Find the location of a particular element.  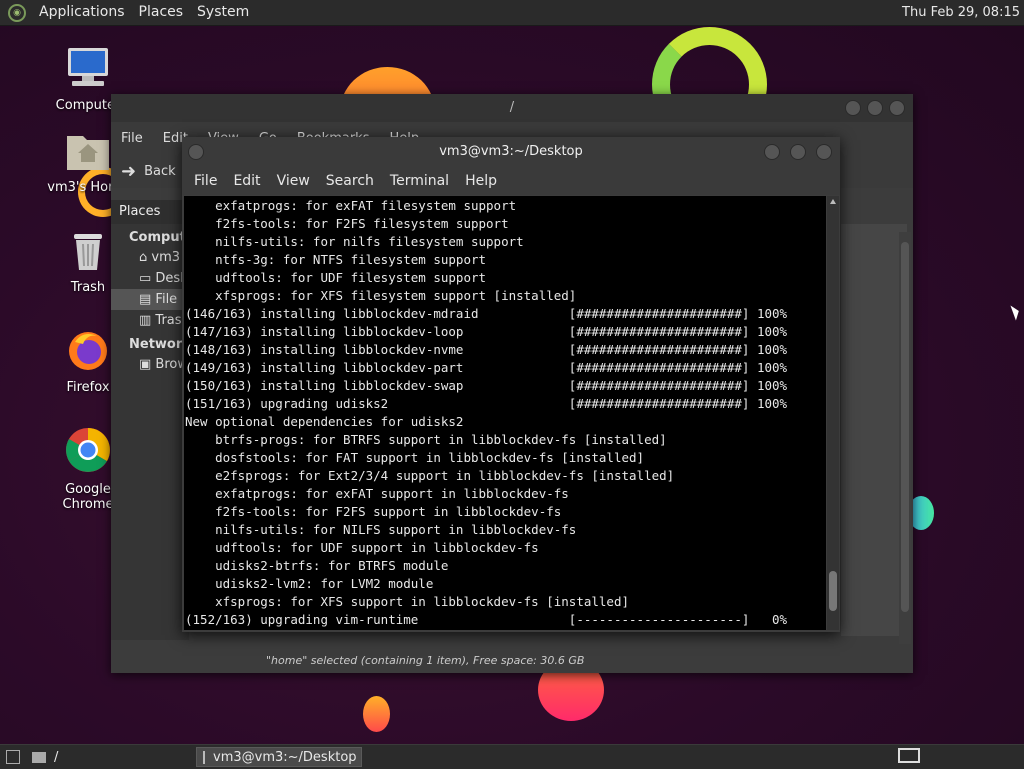

menu-help: Help is located at coordinates (481, 181).